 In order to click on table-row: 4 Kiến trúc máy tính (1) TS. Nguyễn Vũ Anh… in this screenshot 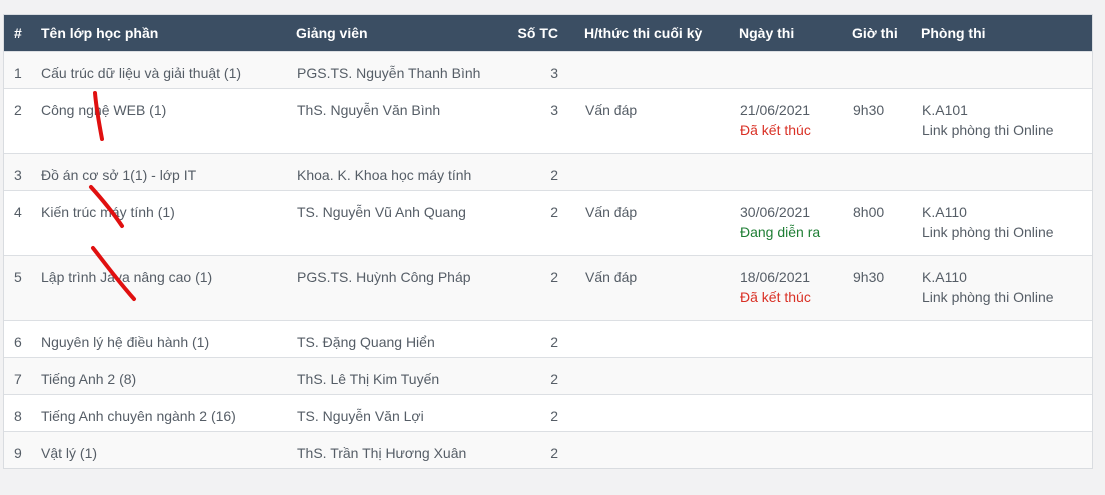, I will do `click(548, 222)`.